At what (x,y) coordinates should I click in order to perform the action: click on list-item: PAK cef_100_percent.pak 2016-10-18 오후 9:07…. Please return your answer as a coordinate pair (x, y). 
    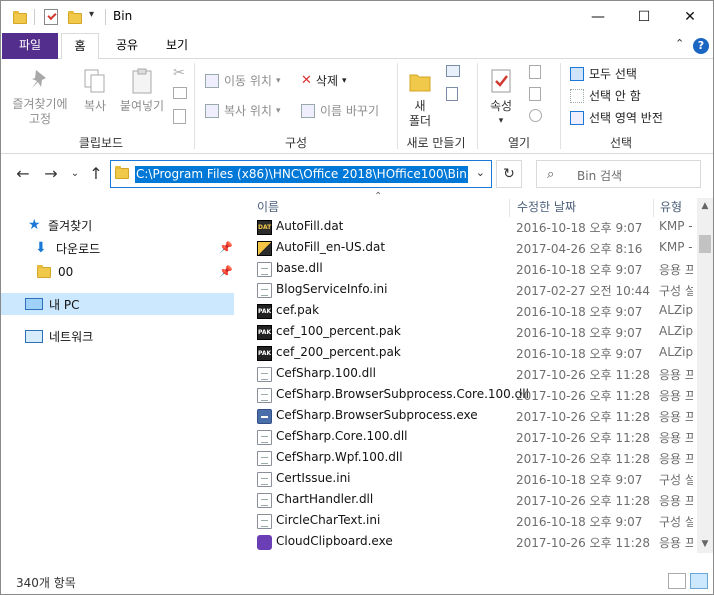
    Looking at the image, I should click on (474, 332).